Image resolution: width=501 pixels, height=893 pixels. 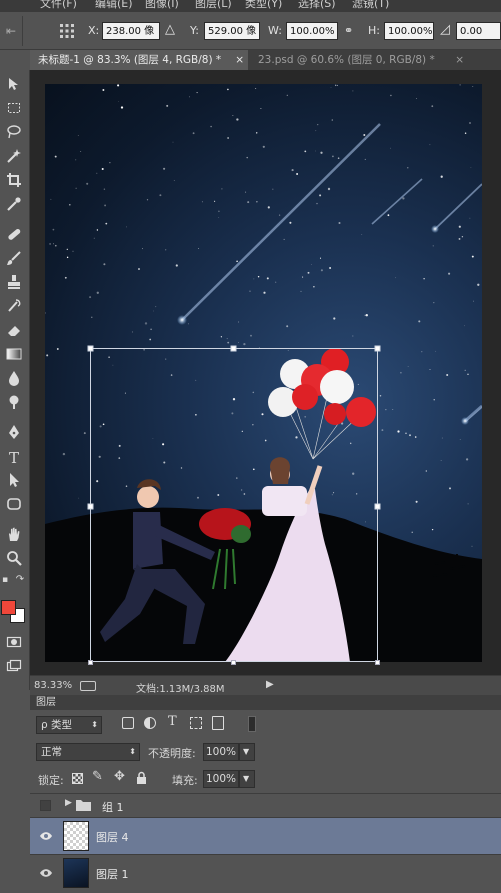 I want to click on status-menu-icon: ▶, so click(x=270, y=684).